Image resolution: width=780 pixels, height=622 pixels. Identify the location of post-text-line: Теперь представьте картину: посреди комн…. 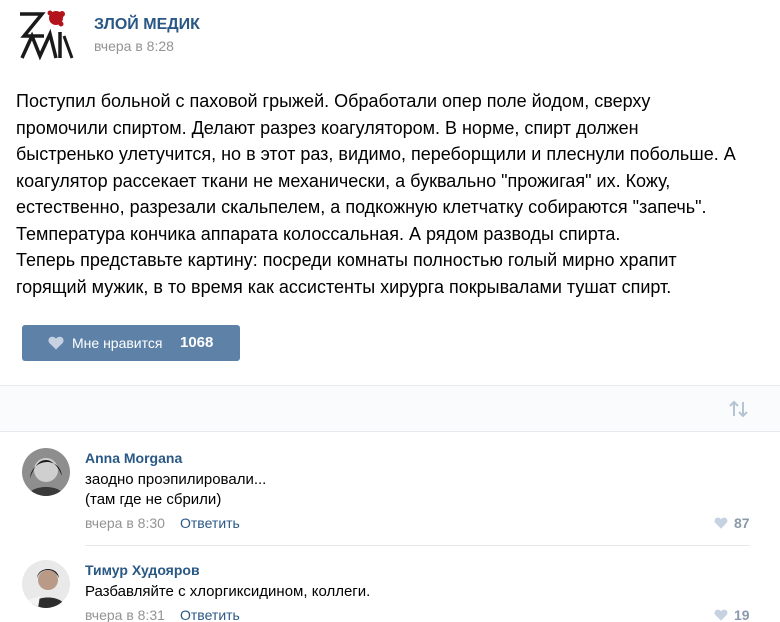
(346, 260).